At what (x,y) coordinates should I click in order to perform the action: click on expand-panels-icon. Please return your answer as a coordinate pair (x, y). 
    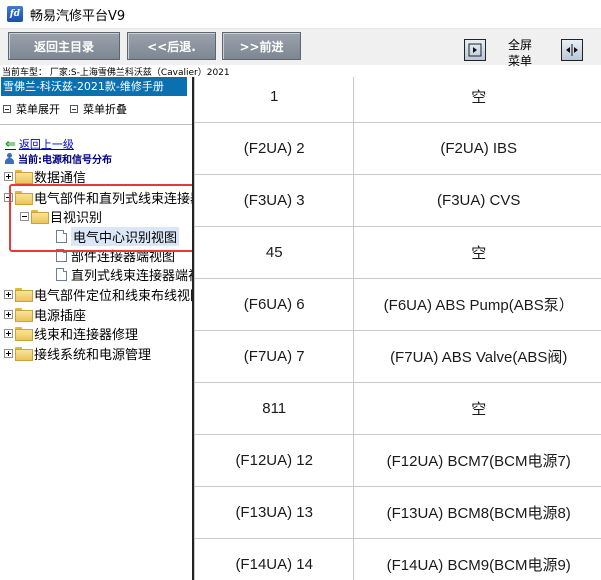
    Looking at the image, I should click on (572, 50).